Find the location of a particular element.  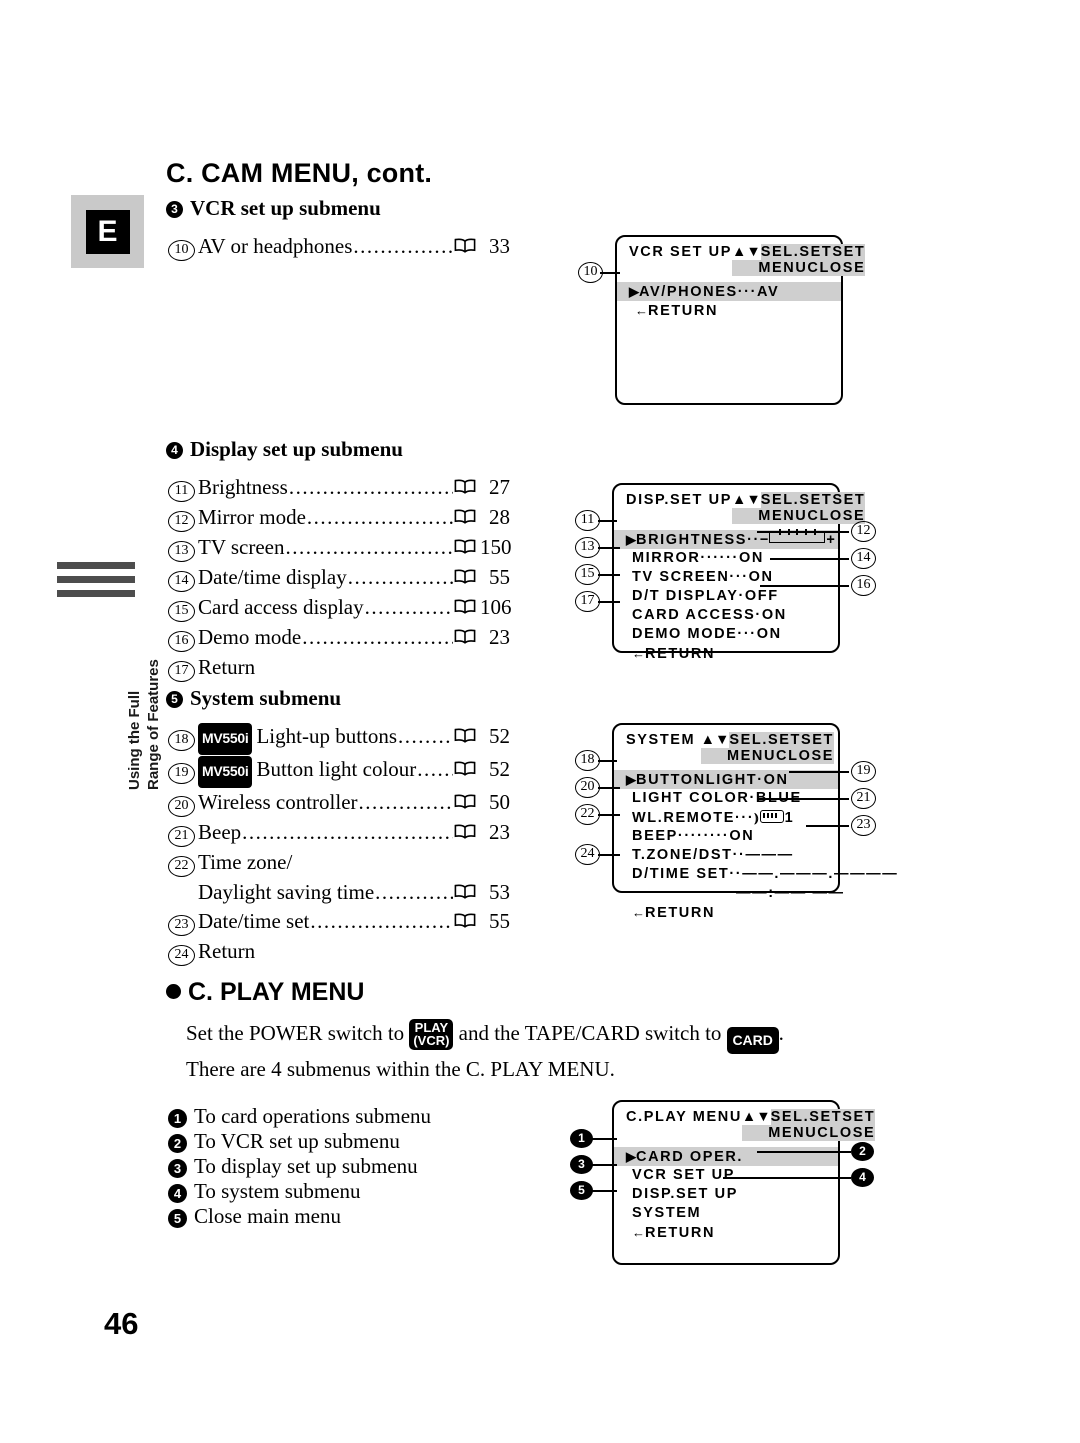

osd-row: T.ZONE/DST··——— is located at coordinates (732, 855).